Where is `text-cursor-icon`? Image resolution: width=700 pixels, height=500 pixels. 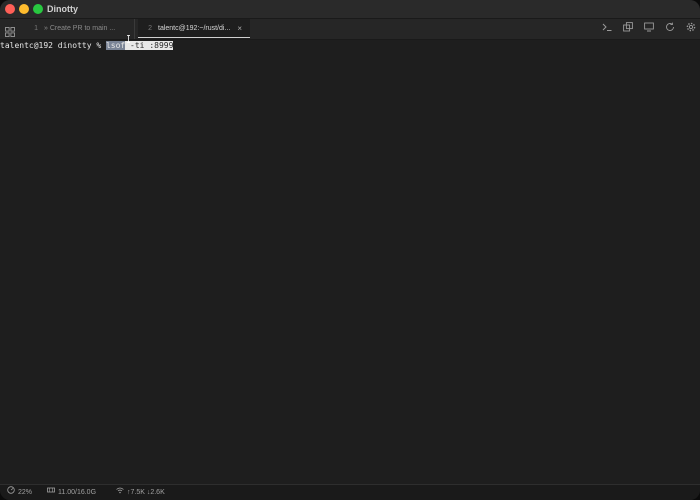
text-cursor-icon is located at coordinates (128, 39).